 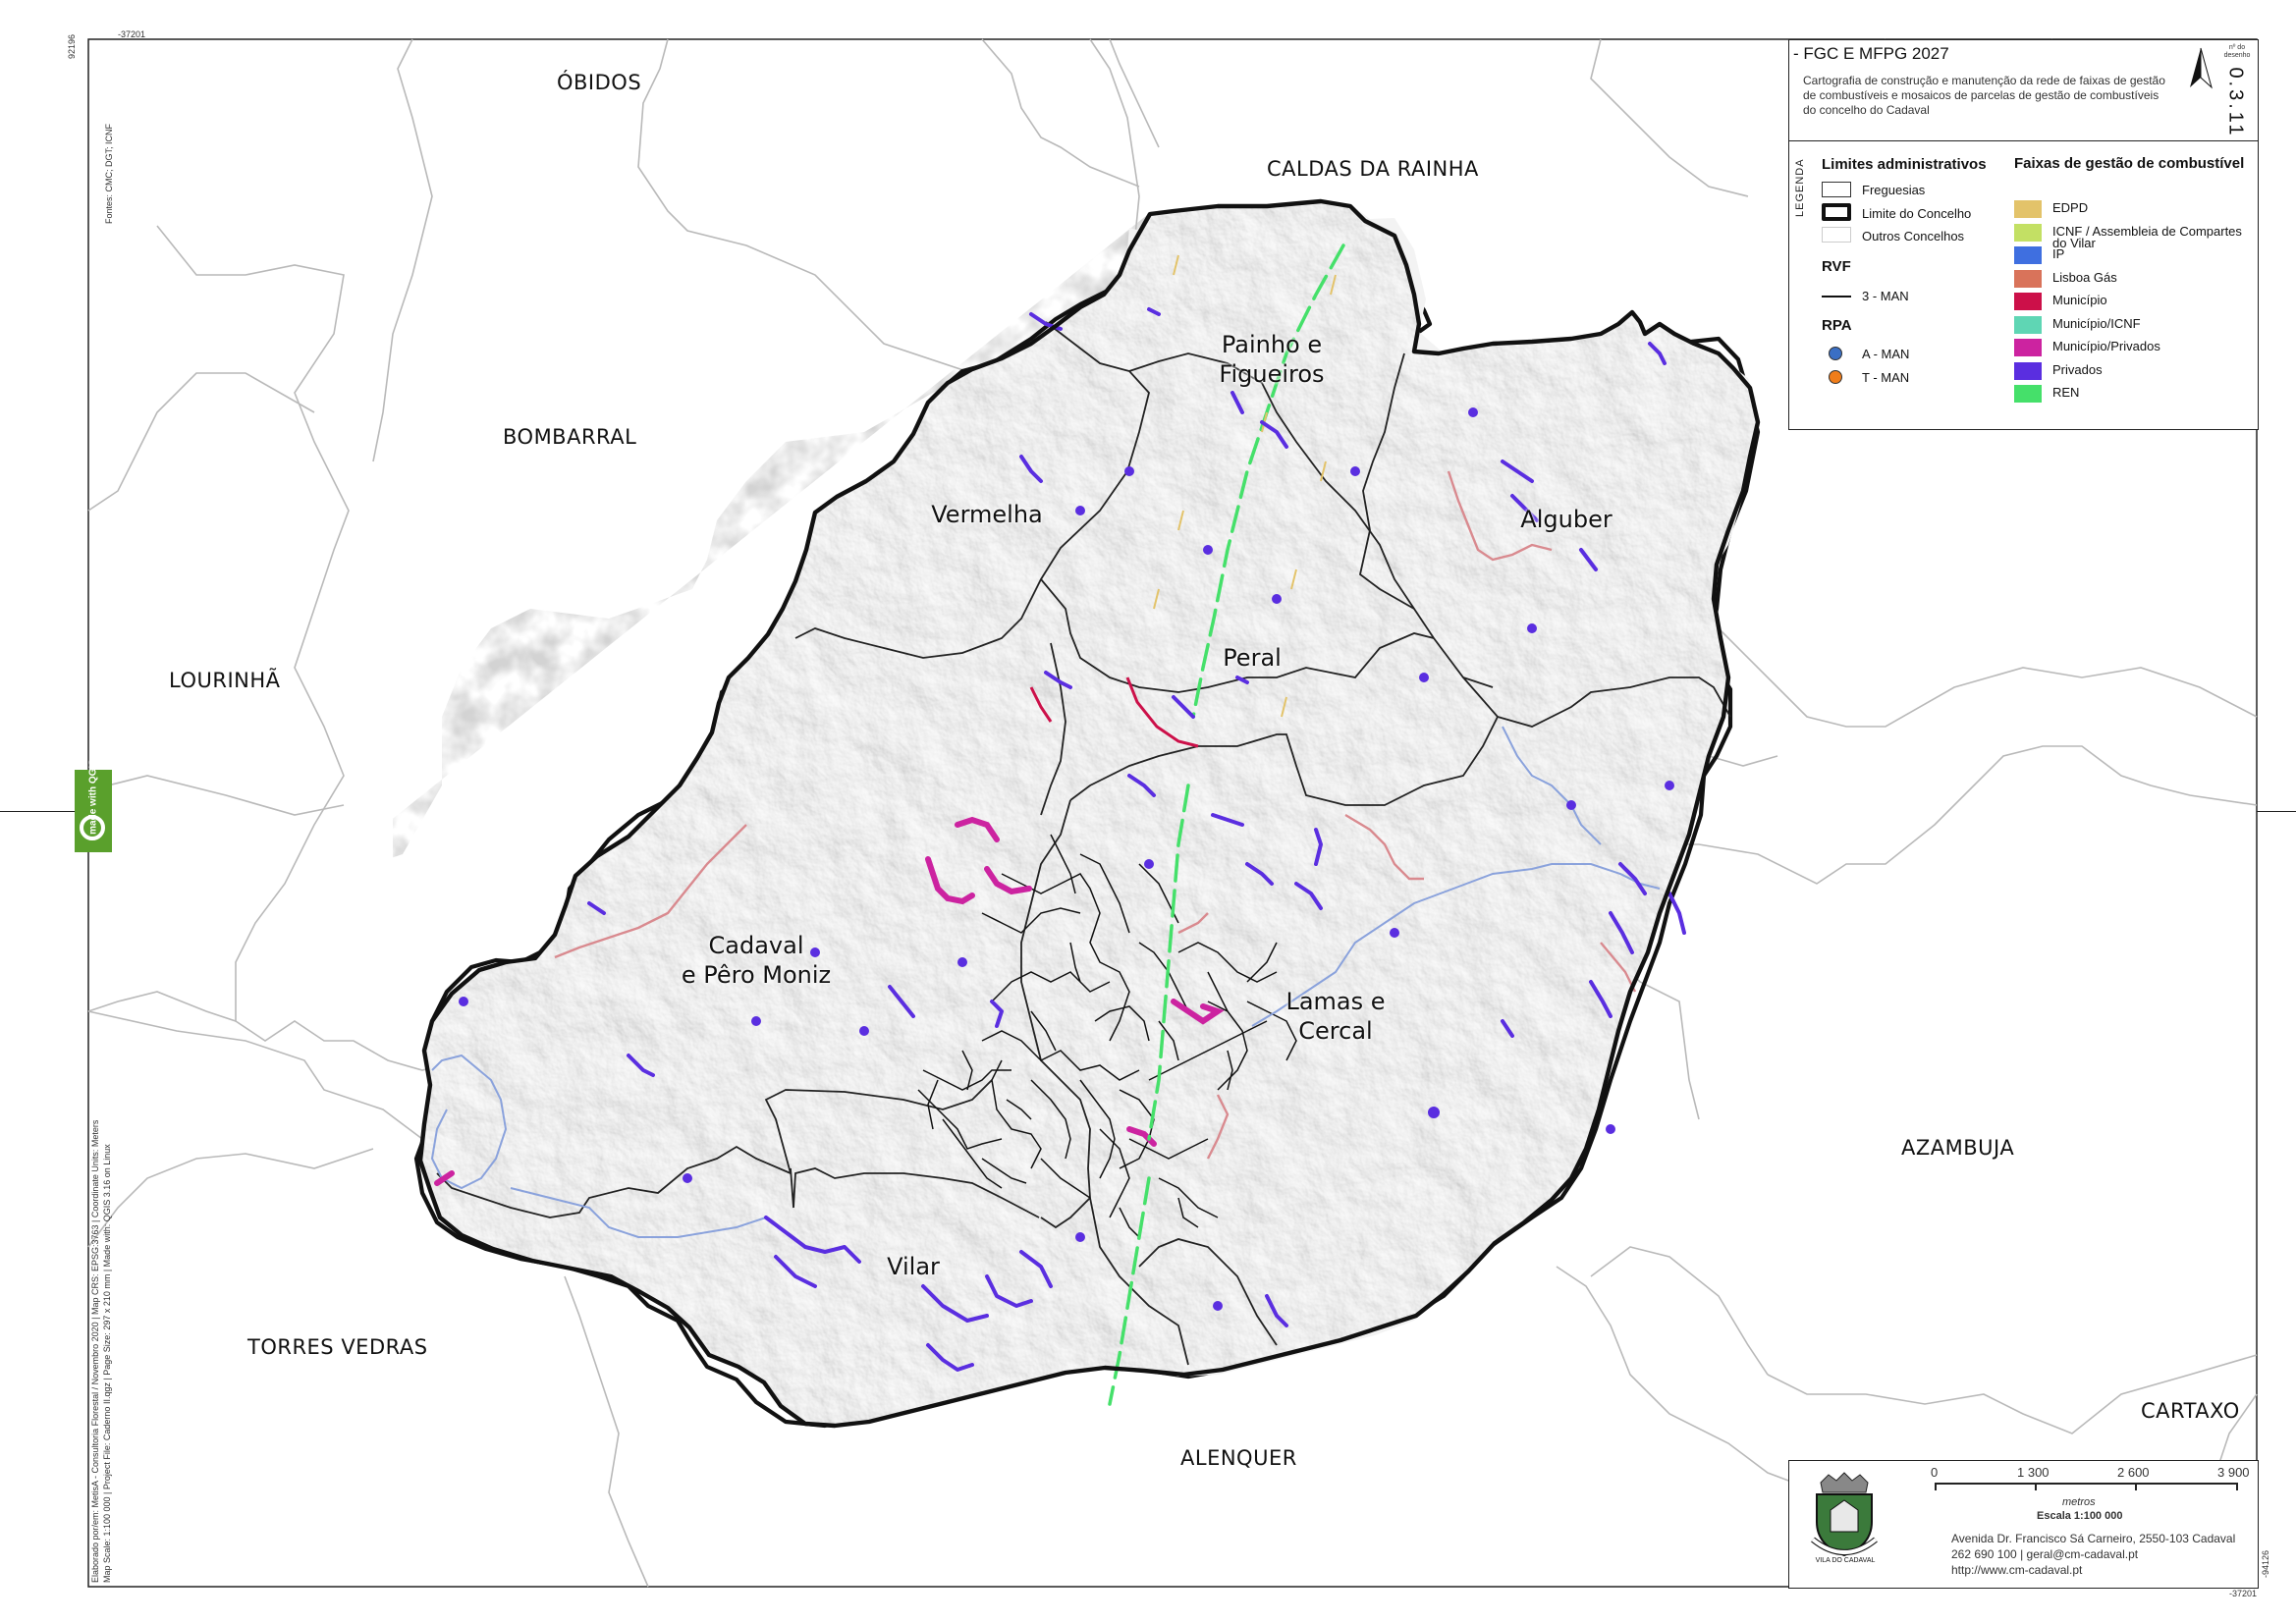 I want to click on label-alenquer: ALENQUER, so click(x=1238, y=1458).